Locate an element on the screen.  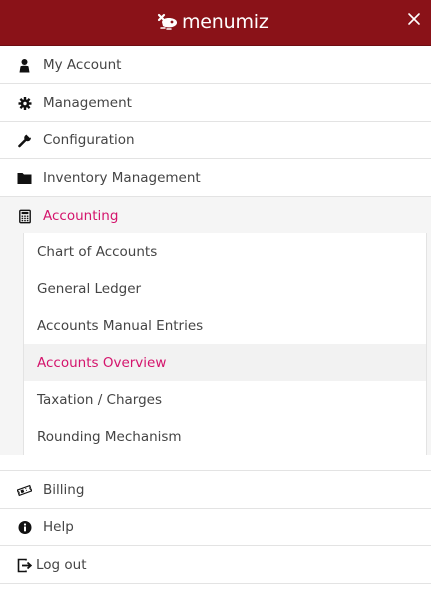
submenu-item-label: Accounts Manual Entries is located at coordinates (120, 325).